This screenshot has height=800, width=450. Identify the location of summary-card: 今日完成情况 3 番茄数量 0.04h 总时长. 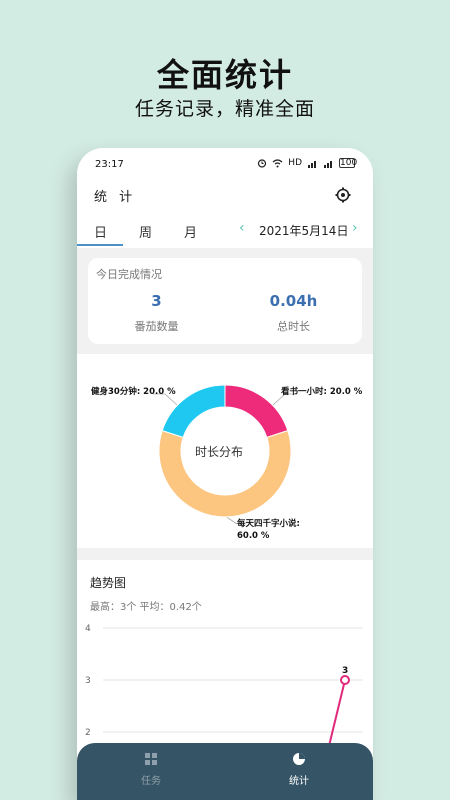
(225, 301).